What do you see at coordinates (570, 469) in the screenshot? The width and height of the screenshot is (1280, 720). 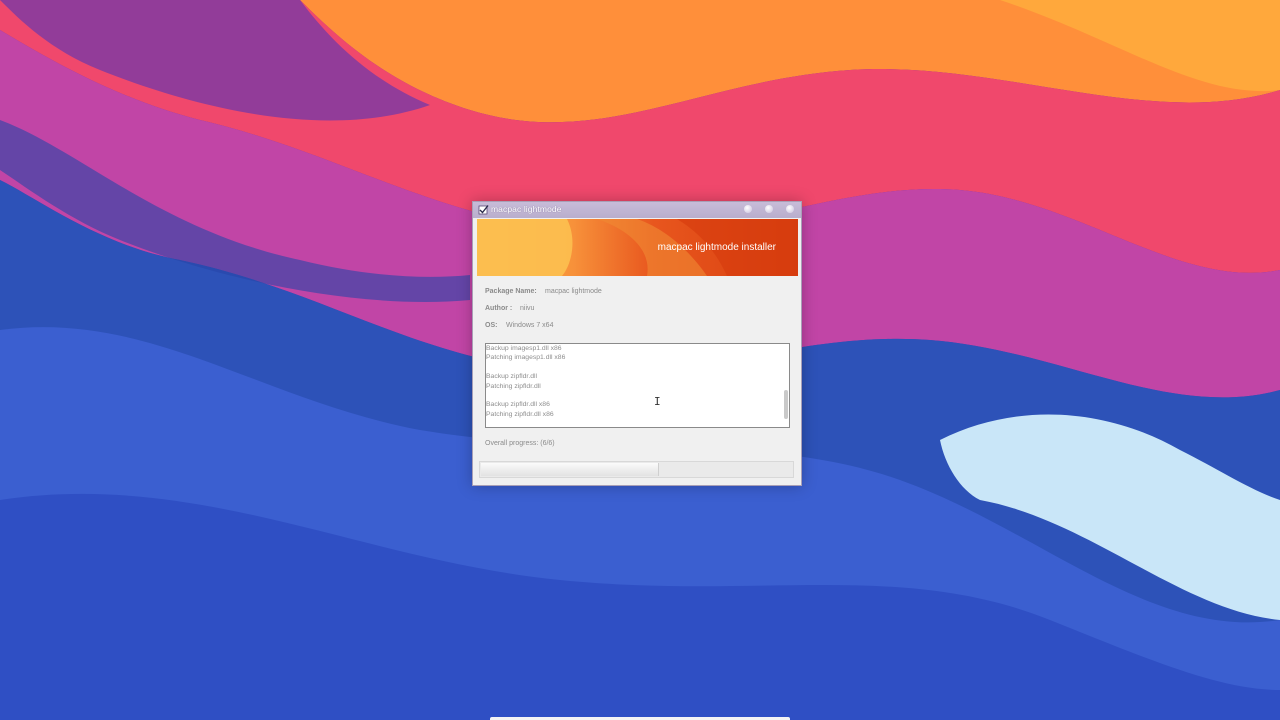 I see `progress-fill` at bounding box center [570, 469].